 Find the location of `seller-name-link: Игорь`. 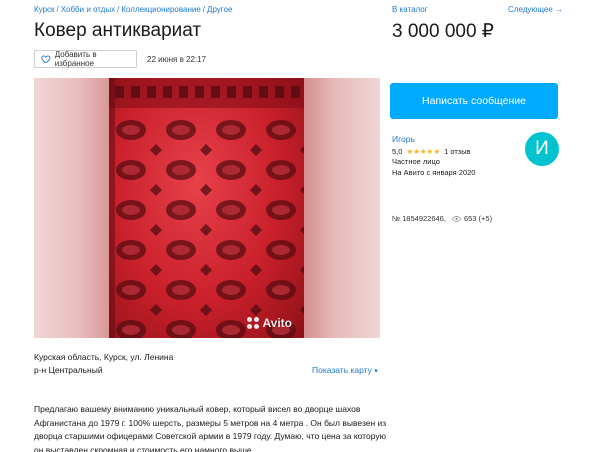

seller-name-link: Игорь is located at coordinates (403, 139).